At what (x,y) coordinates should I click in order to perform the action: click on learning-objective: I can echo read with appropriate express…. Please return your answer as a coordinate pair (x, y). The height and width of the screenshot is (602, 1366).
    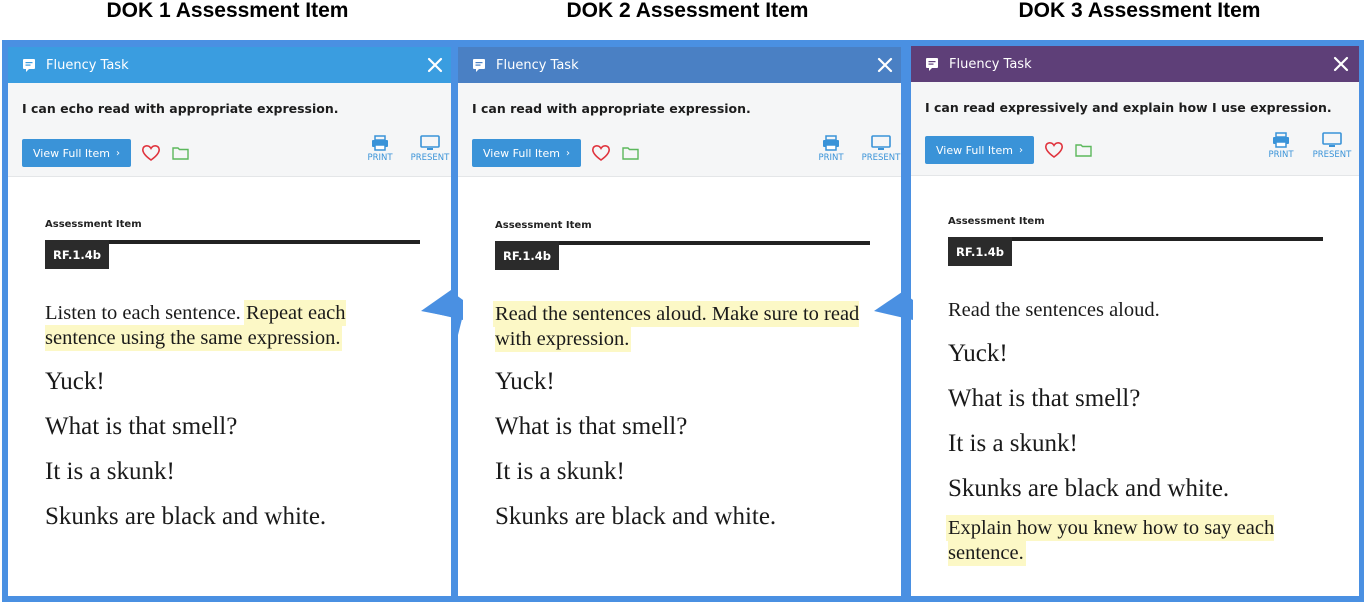
    Looking at the image, I should click on (180, 108).